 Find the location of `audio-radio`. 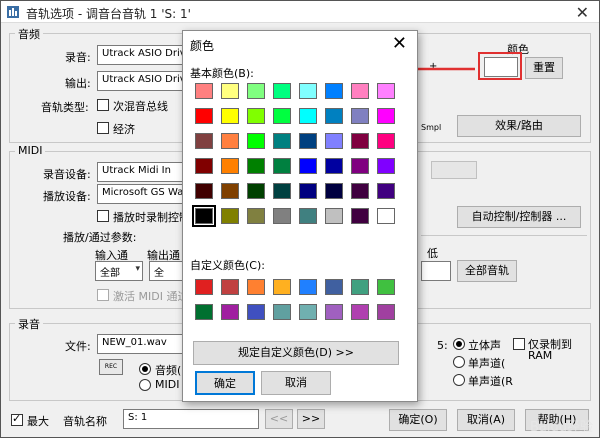

audio-radio is located at coordinates (145, 369).